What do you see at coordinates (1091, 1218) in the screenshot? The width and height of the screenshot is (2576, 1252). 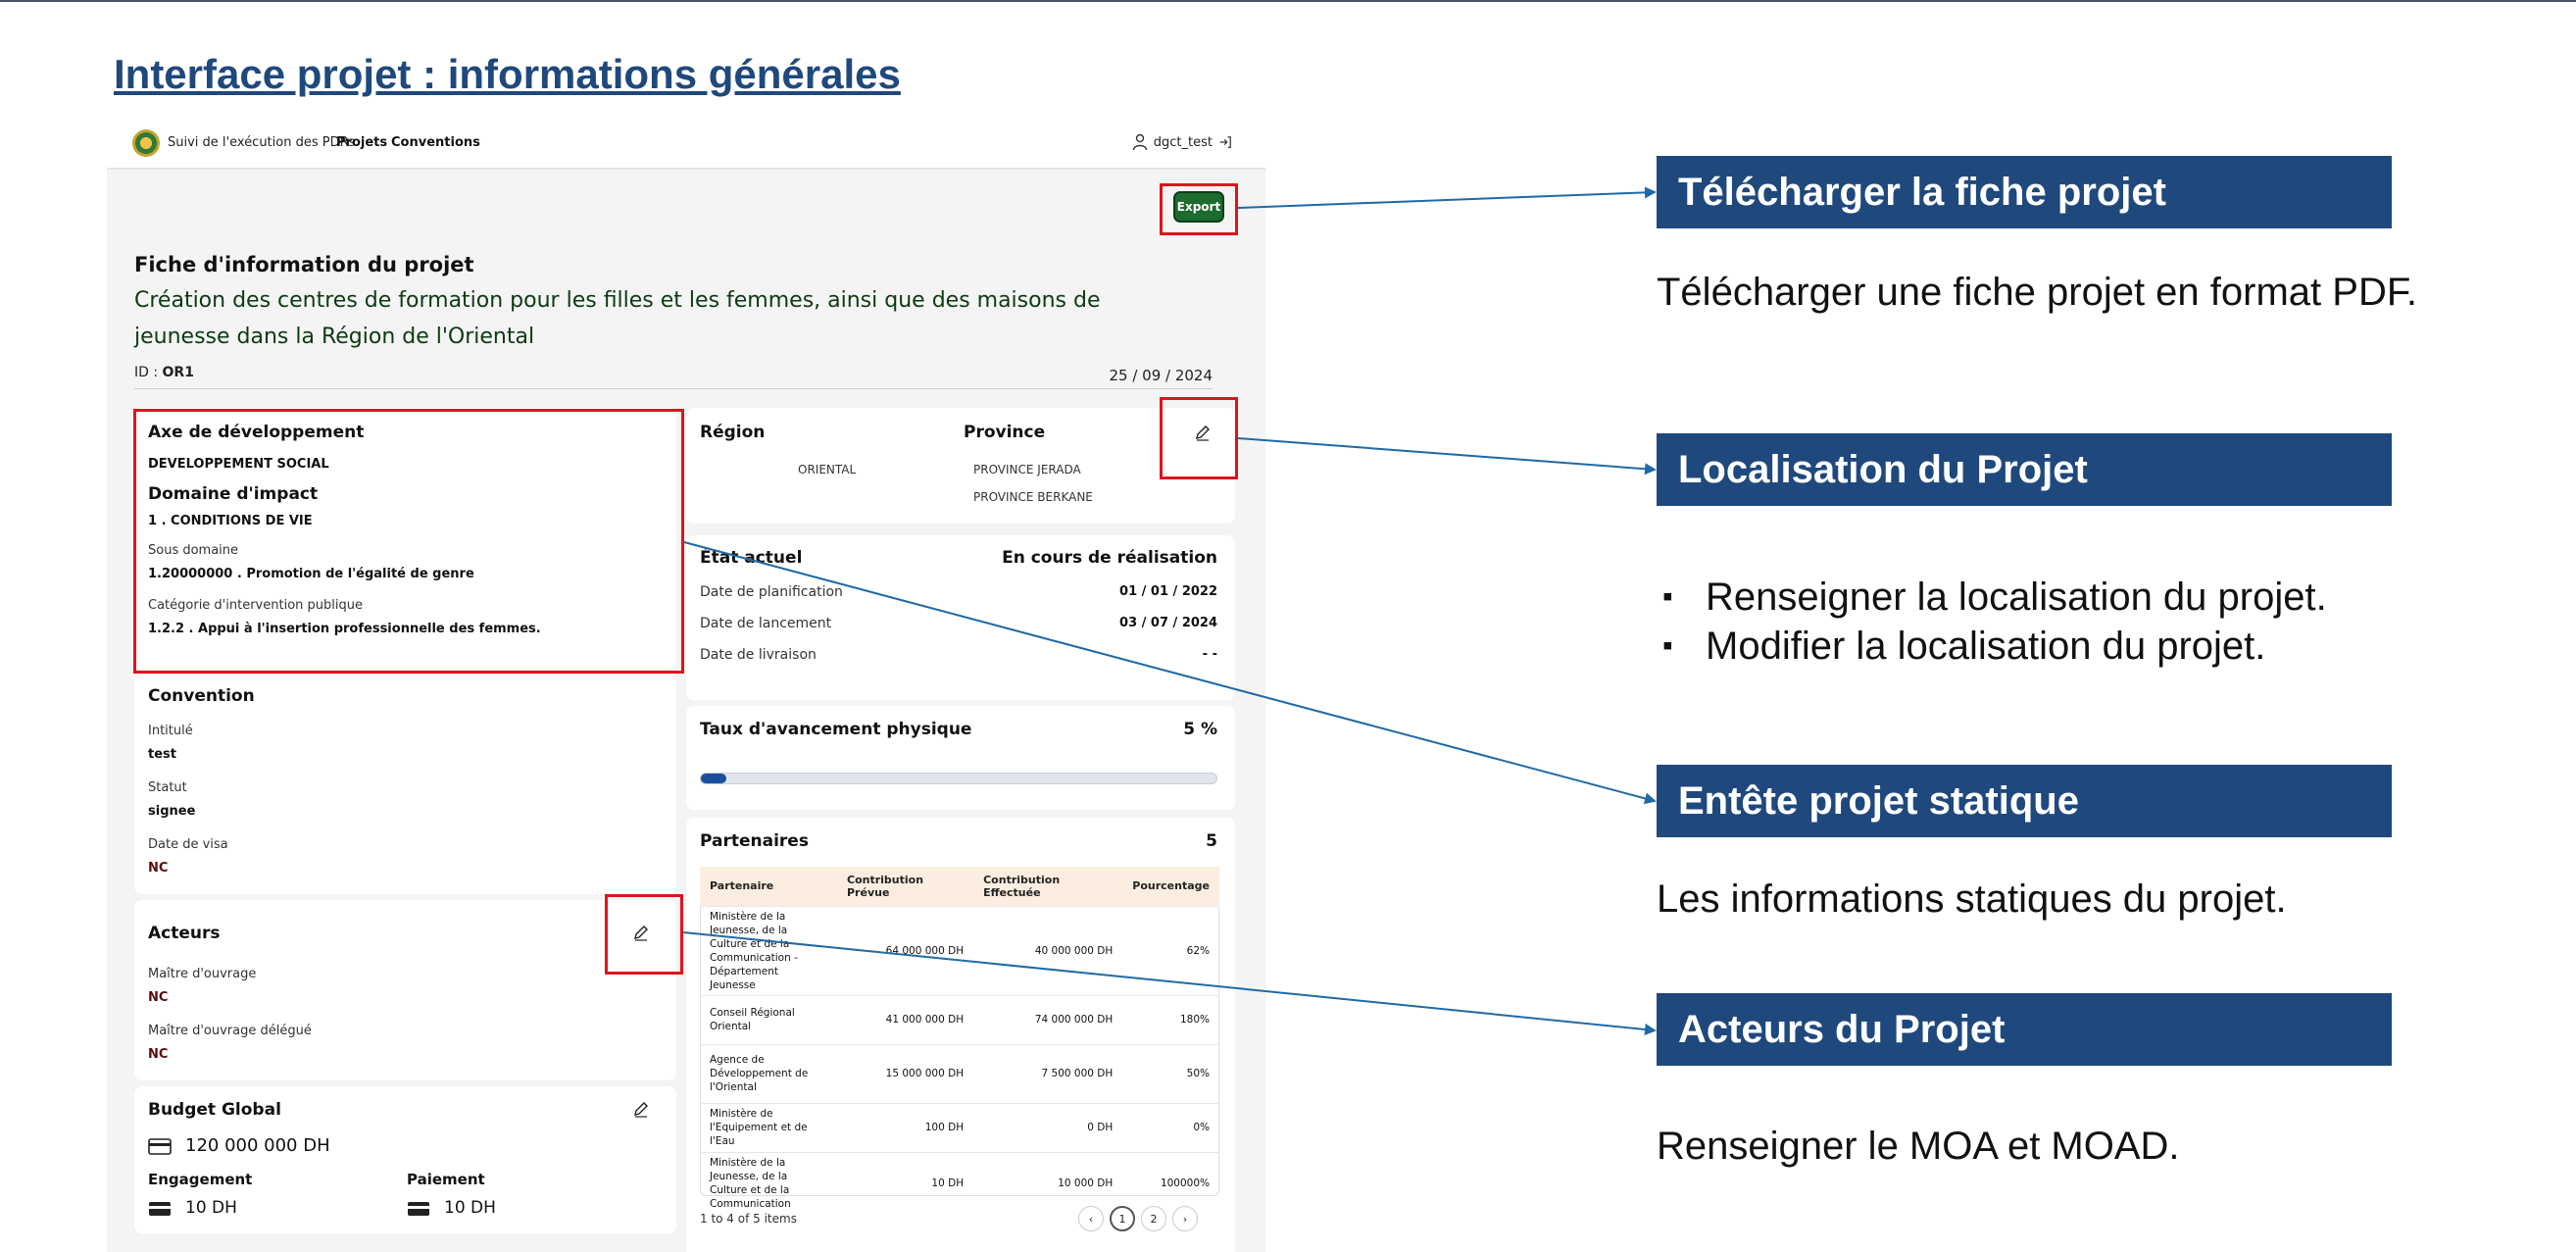 I see `prev-page-icon: ‹` at bounding box center [1091, 1218].